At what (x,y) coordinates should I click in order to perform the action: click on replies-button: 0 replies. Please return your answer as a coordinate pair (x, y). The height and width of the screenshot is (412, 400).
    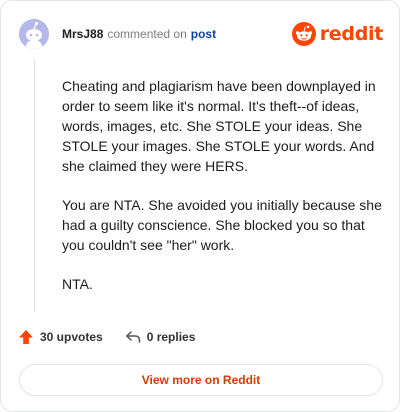
    Looking at the image, I should click on (160, 337).